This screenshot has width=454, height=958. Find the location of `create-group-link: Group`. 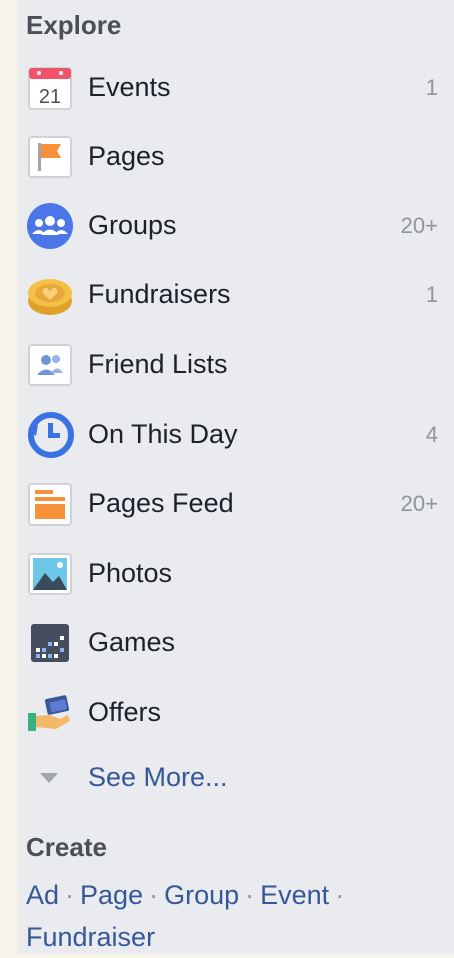

create-group-link: Group is located at coordinates (201, 895).